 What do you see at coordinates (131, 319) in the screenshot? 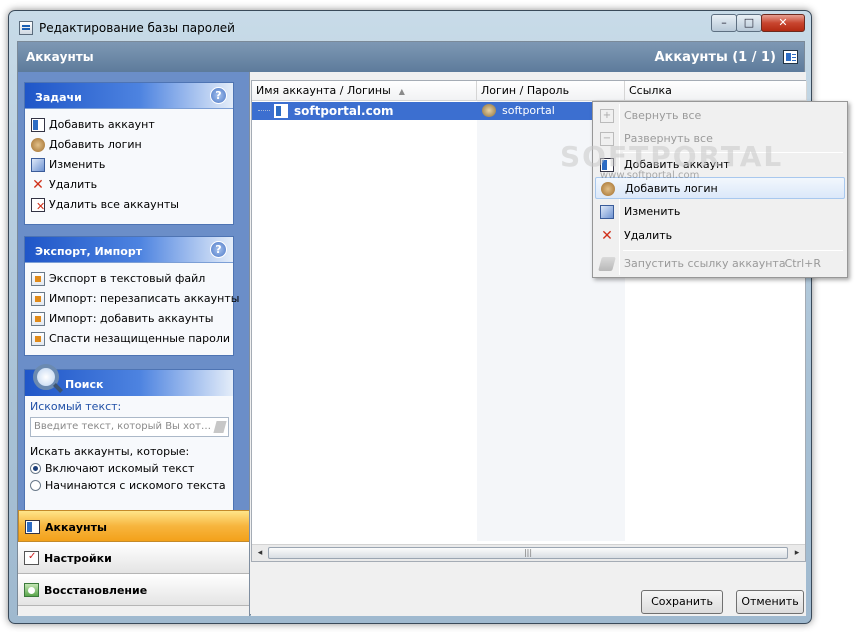
I see `import-append: Импорт: добавить аккаунты` at bounding box center [131, 319].